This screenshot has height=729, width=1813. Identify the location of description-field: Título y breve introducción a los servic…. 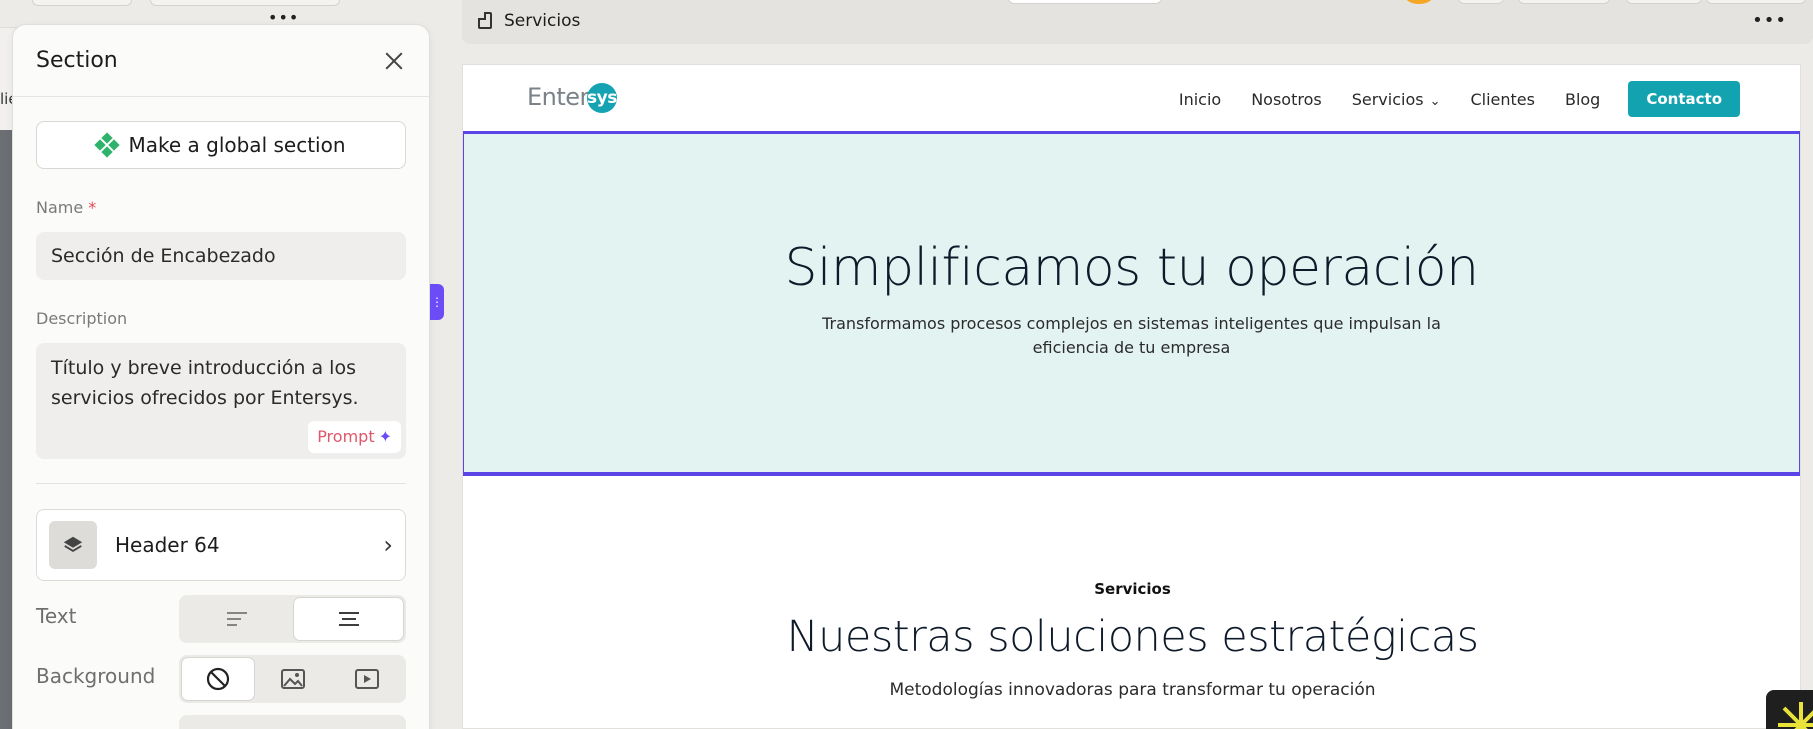
(221, 401).